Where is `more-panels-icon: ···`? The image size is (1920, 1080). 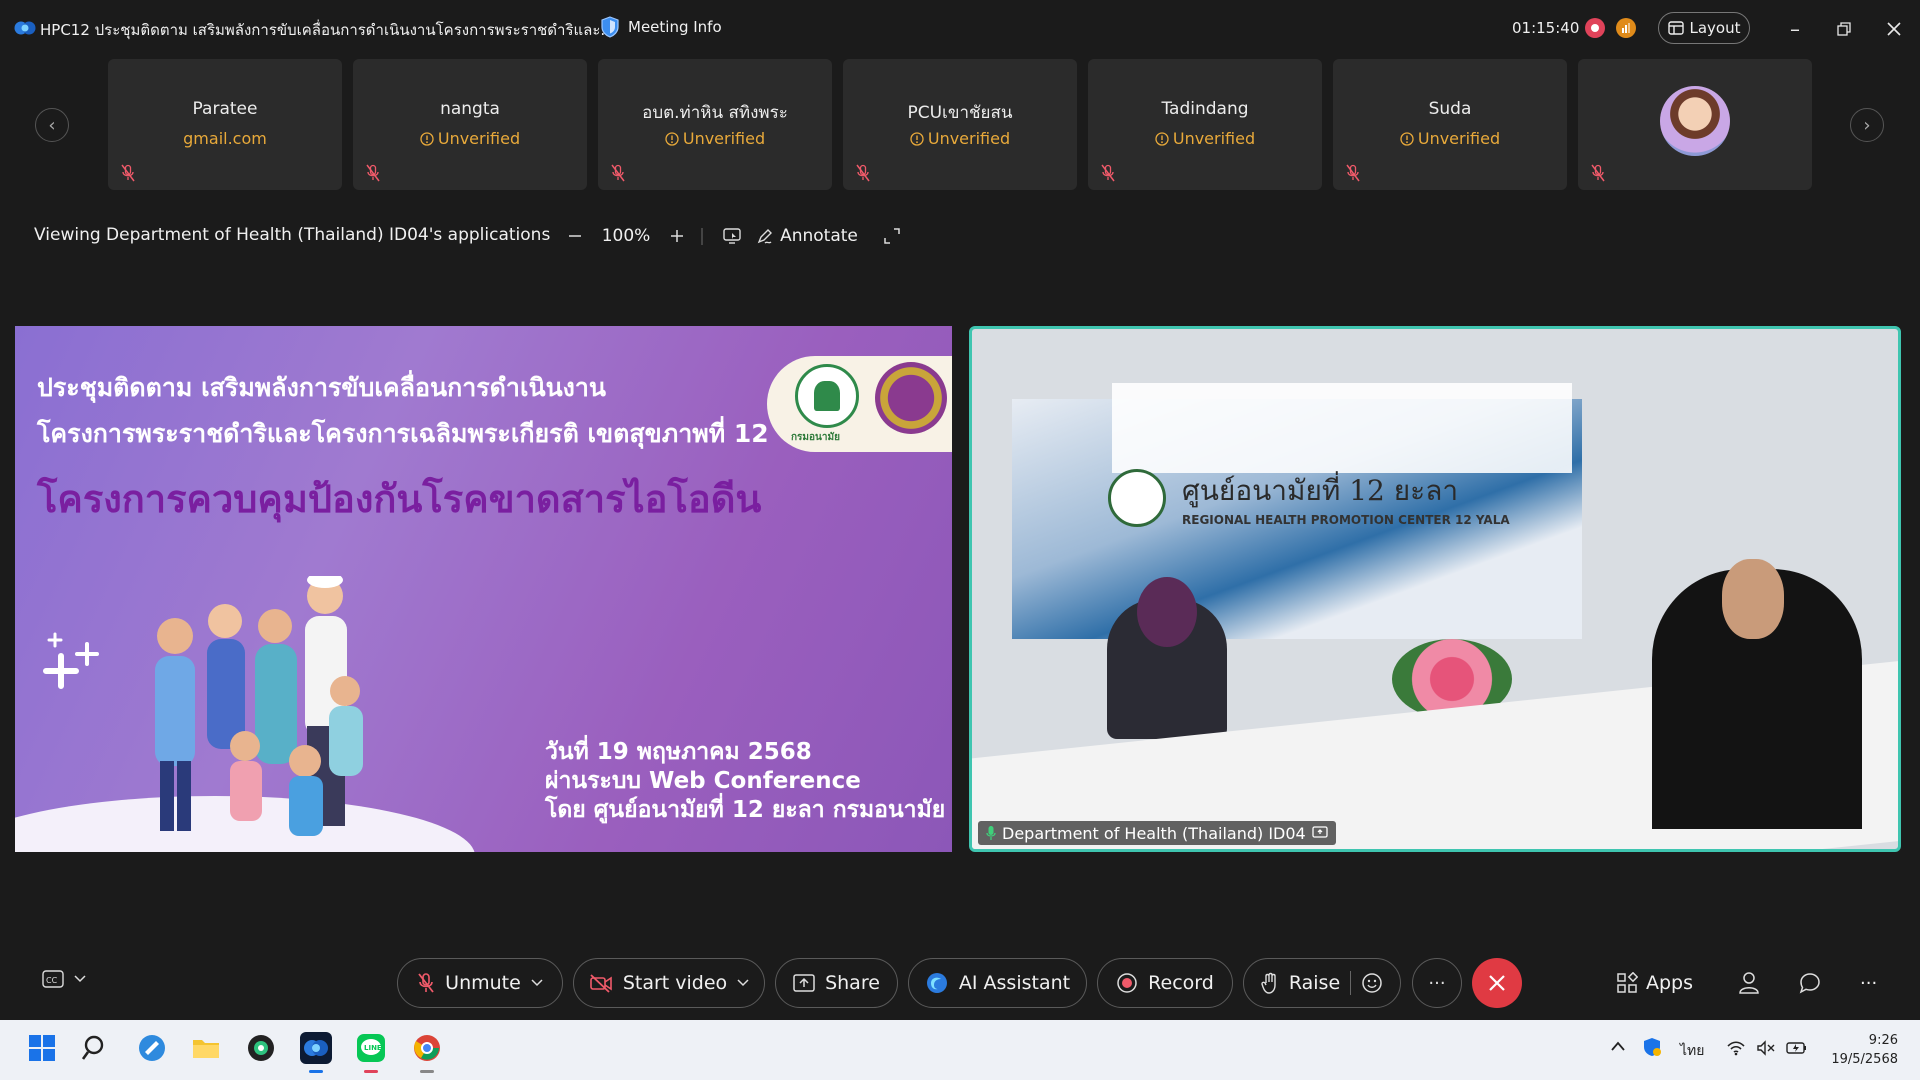
more-panels-icon: ··· is located at coordinates (1869, 983).